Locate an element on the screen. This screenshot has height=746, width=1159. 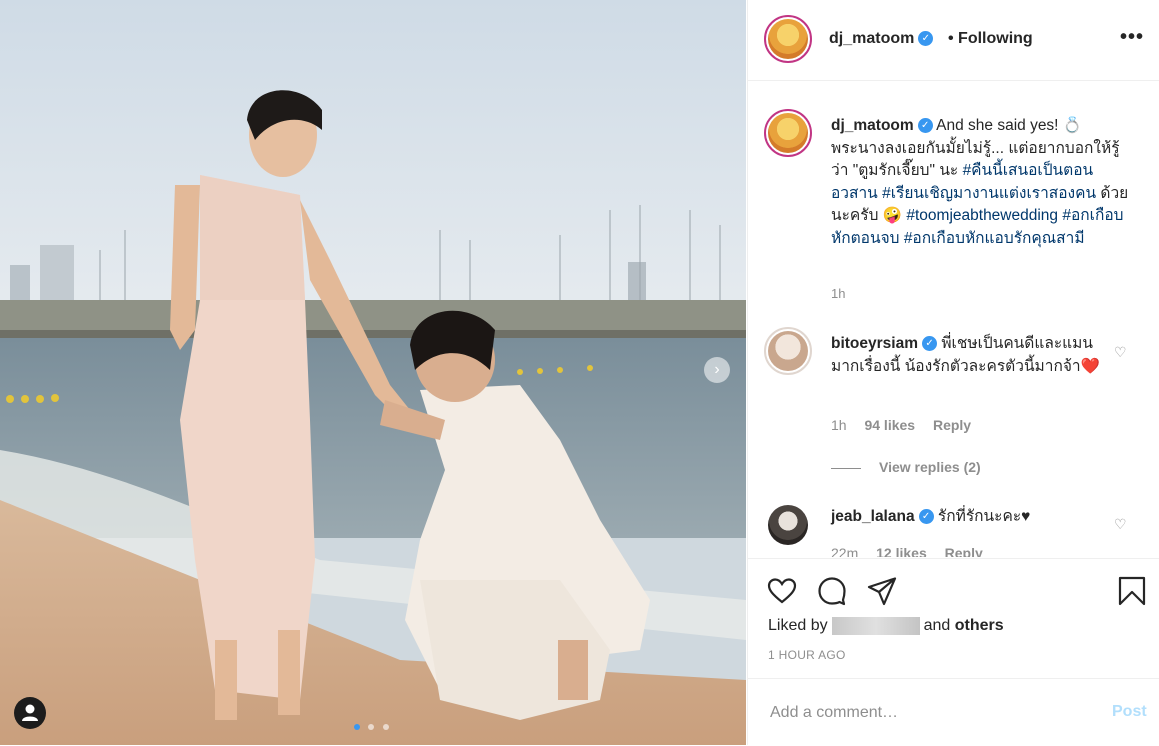
comment-meta: 1h 94 likes Reply is located at coordinates (908, 425).